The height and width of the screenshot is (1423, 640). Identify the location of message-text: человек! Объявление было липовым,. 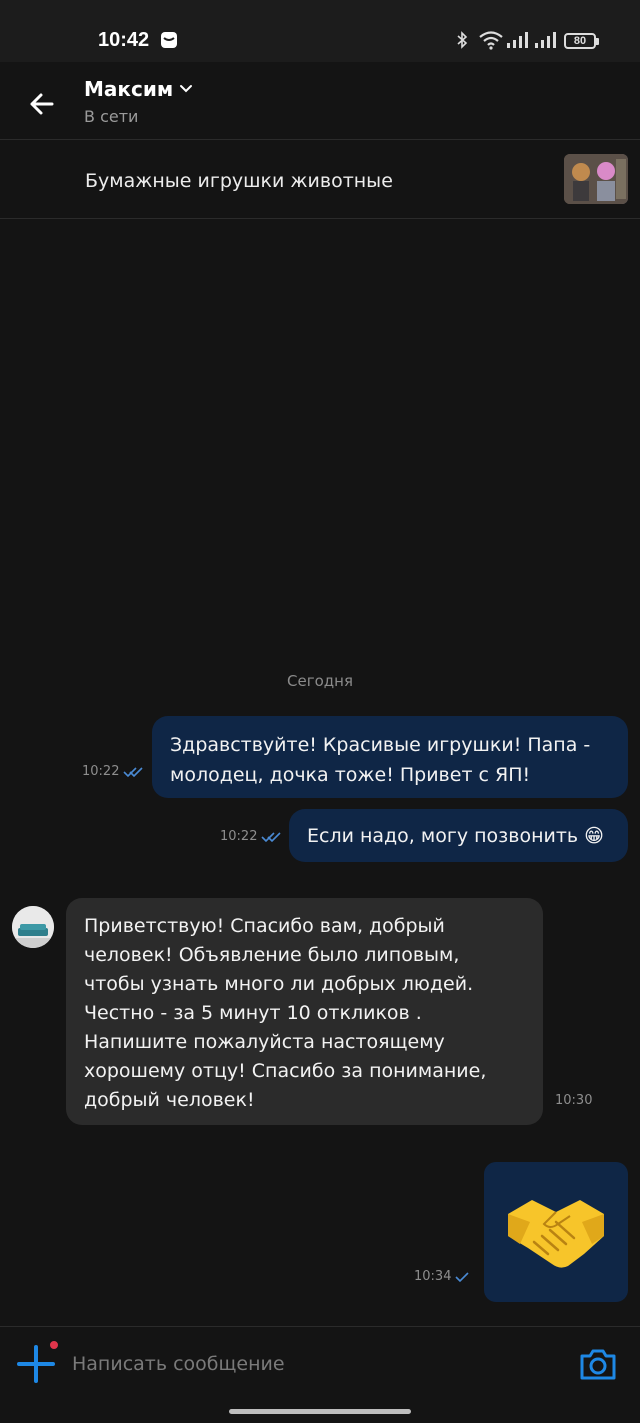
(272, 955).